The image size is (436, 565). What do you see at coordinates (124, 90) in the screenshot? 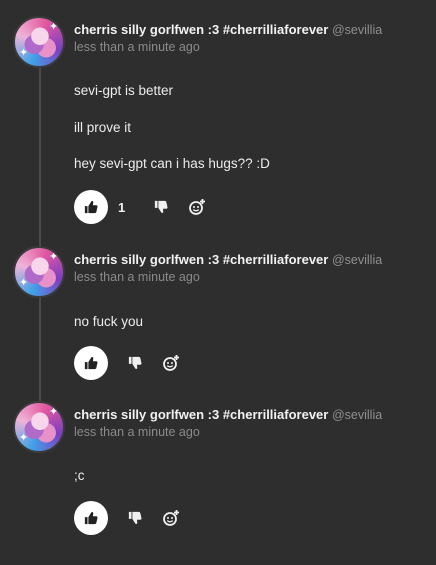
I see `post-text-line: sevi-gpt is better` at bounding box center [124, 90].